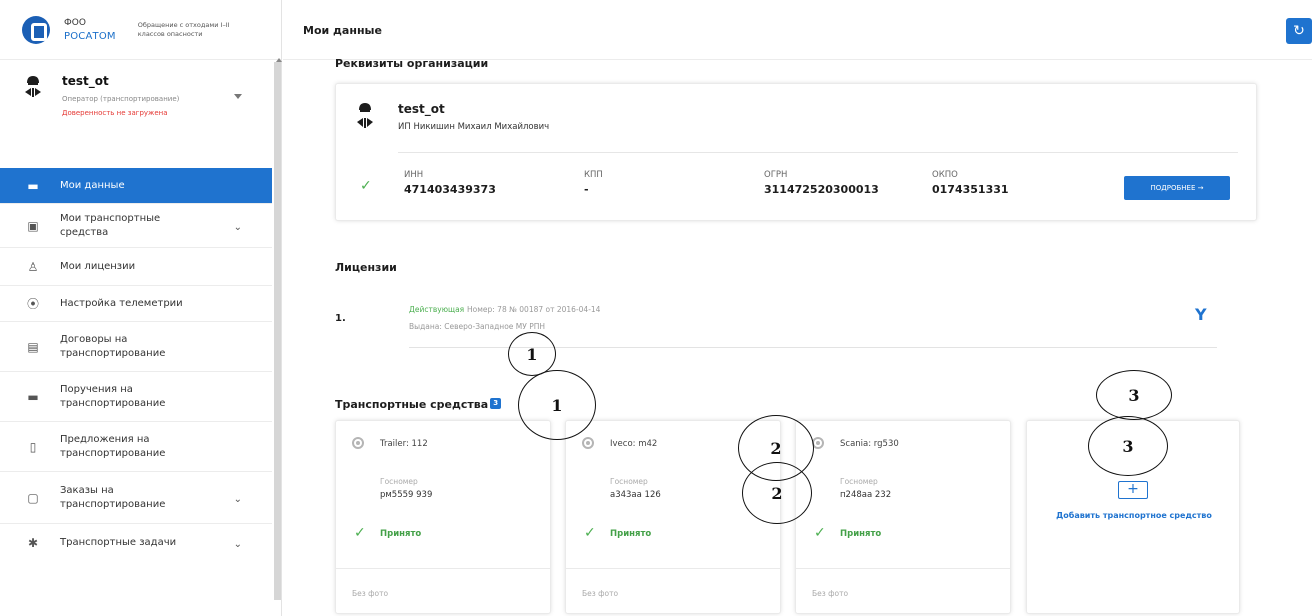 The width and height of the screenshot is (1312, 616). What do you see at coordinates (406, 495) in the screenshot?
I see `vehicle-plate: рм5559 939` at bounding box center [406, 495].